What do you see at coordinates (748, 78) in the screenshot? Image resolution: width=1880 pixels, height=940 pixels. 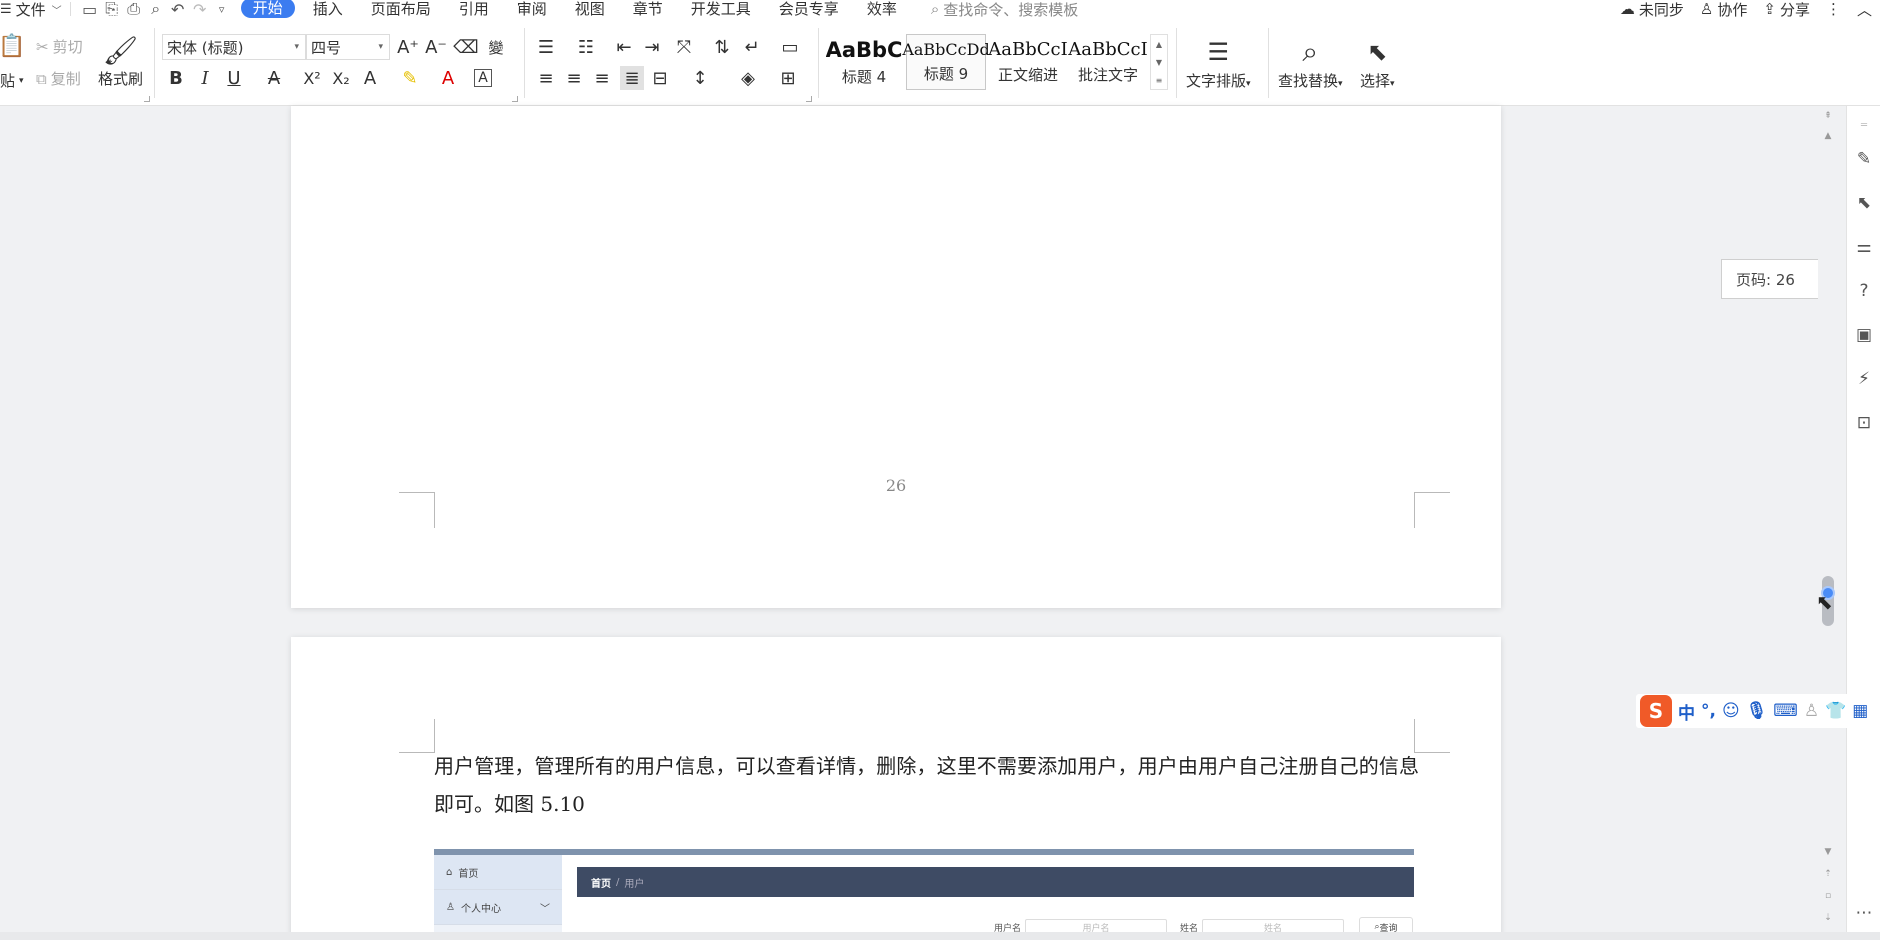 I see `shading-icon: ◈` at bounding box center [748, 78].